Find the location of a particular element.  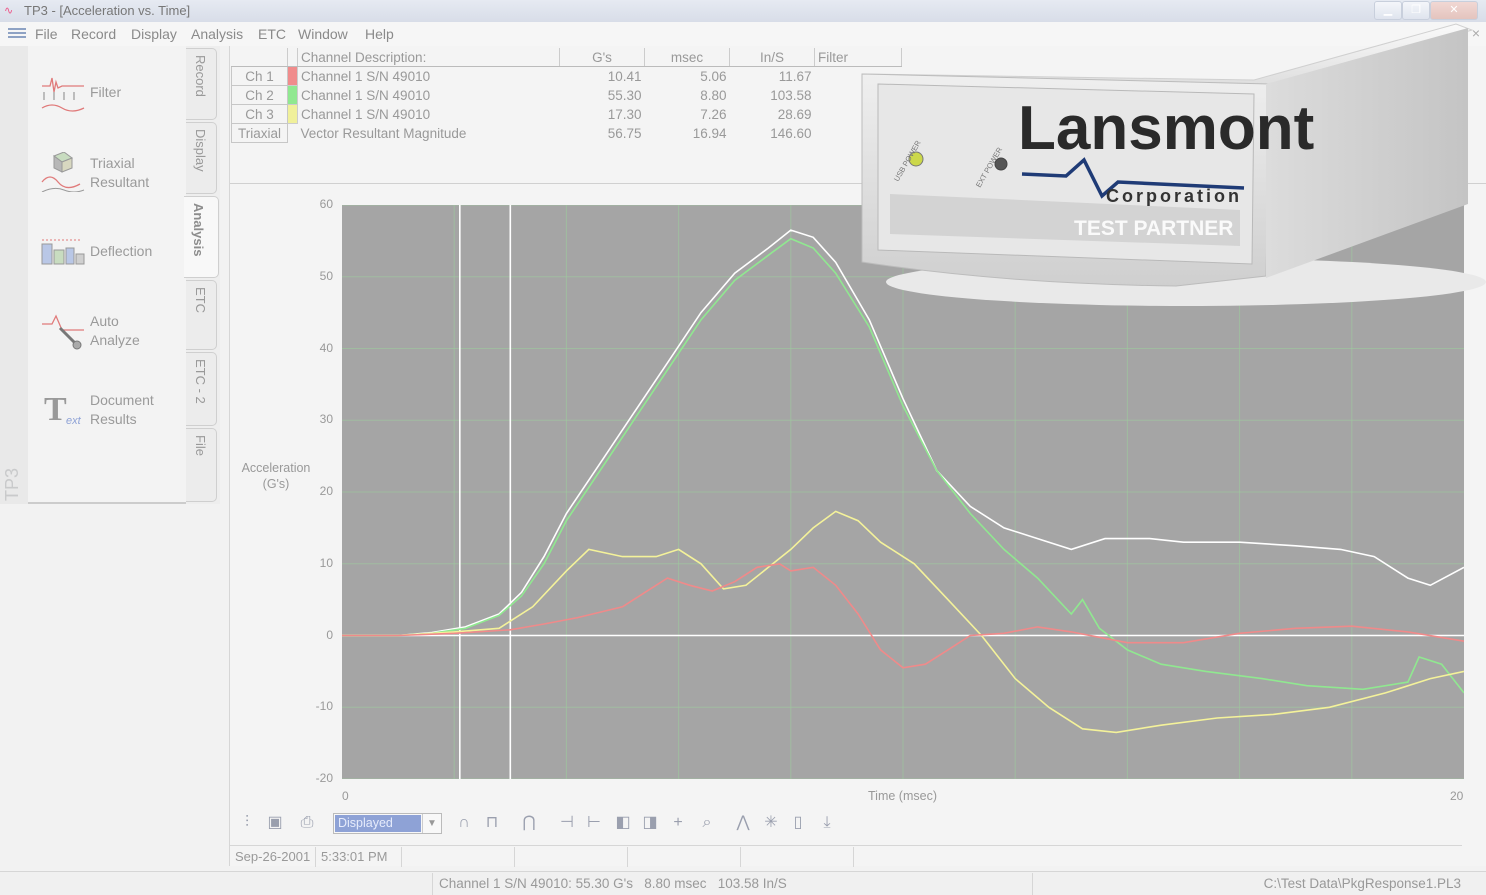

auto-analyze-icon is located at coordinates (63, 332).